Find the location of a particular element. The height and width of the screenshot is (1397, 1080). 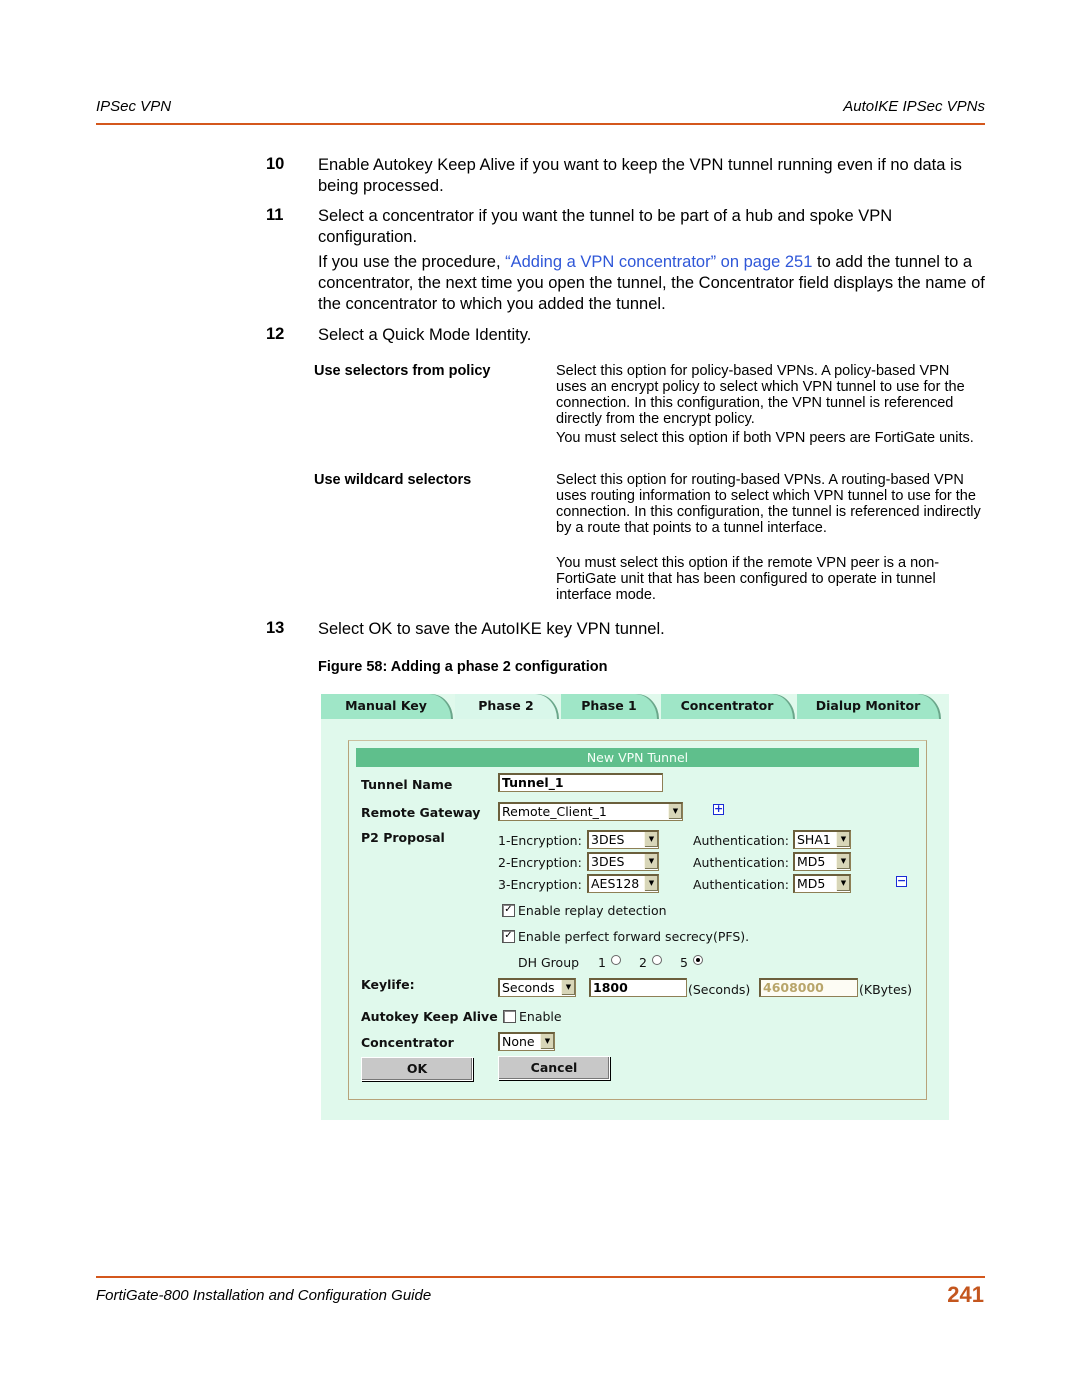

concentrator-value: None is located at coordinates (518, 1041).